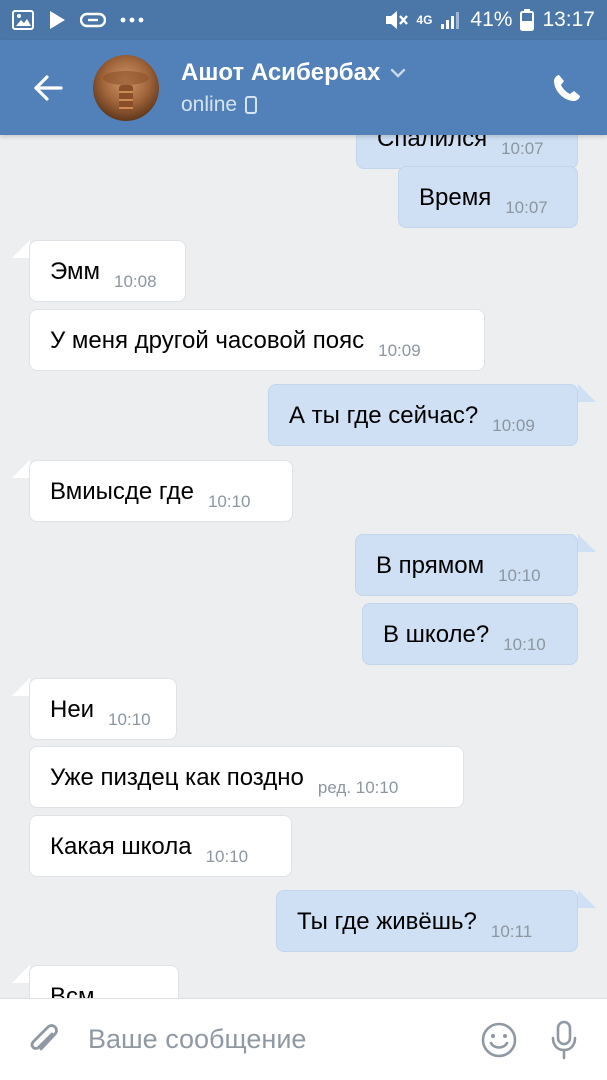  I want to click on call-button, so click(567, 87).